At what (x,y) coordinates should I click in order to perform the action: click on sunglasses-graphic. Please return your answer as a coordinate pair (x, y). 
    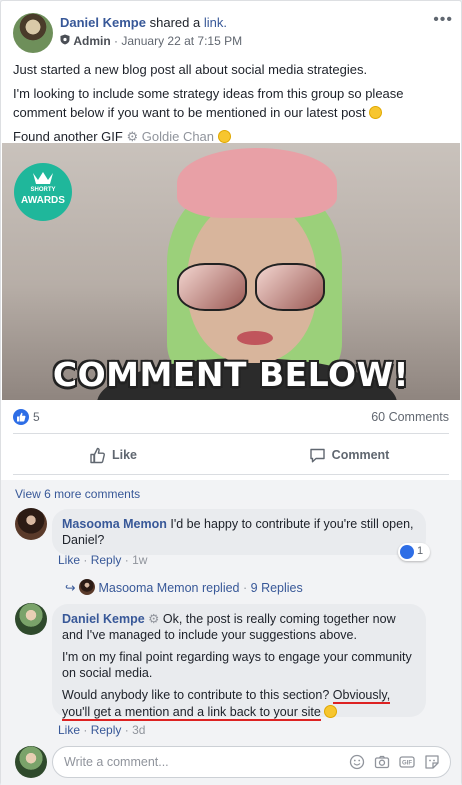
    Looking at the image, I should click on (252, 287).